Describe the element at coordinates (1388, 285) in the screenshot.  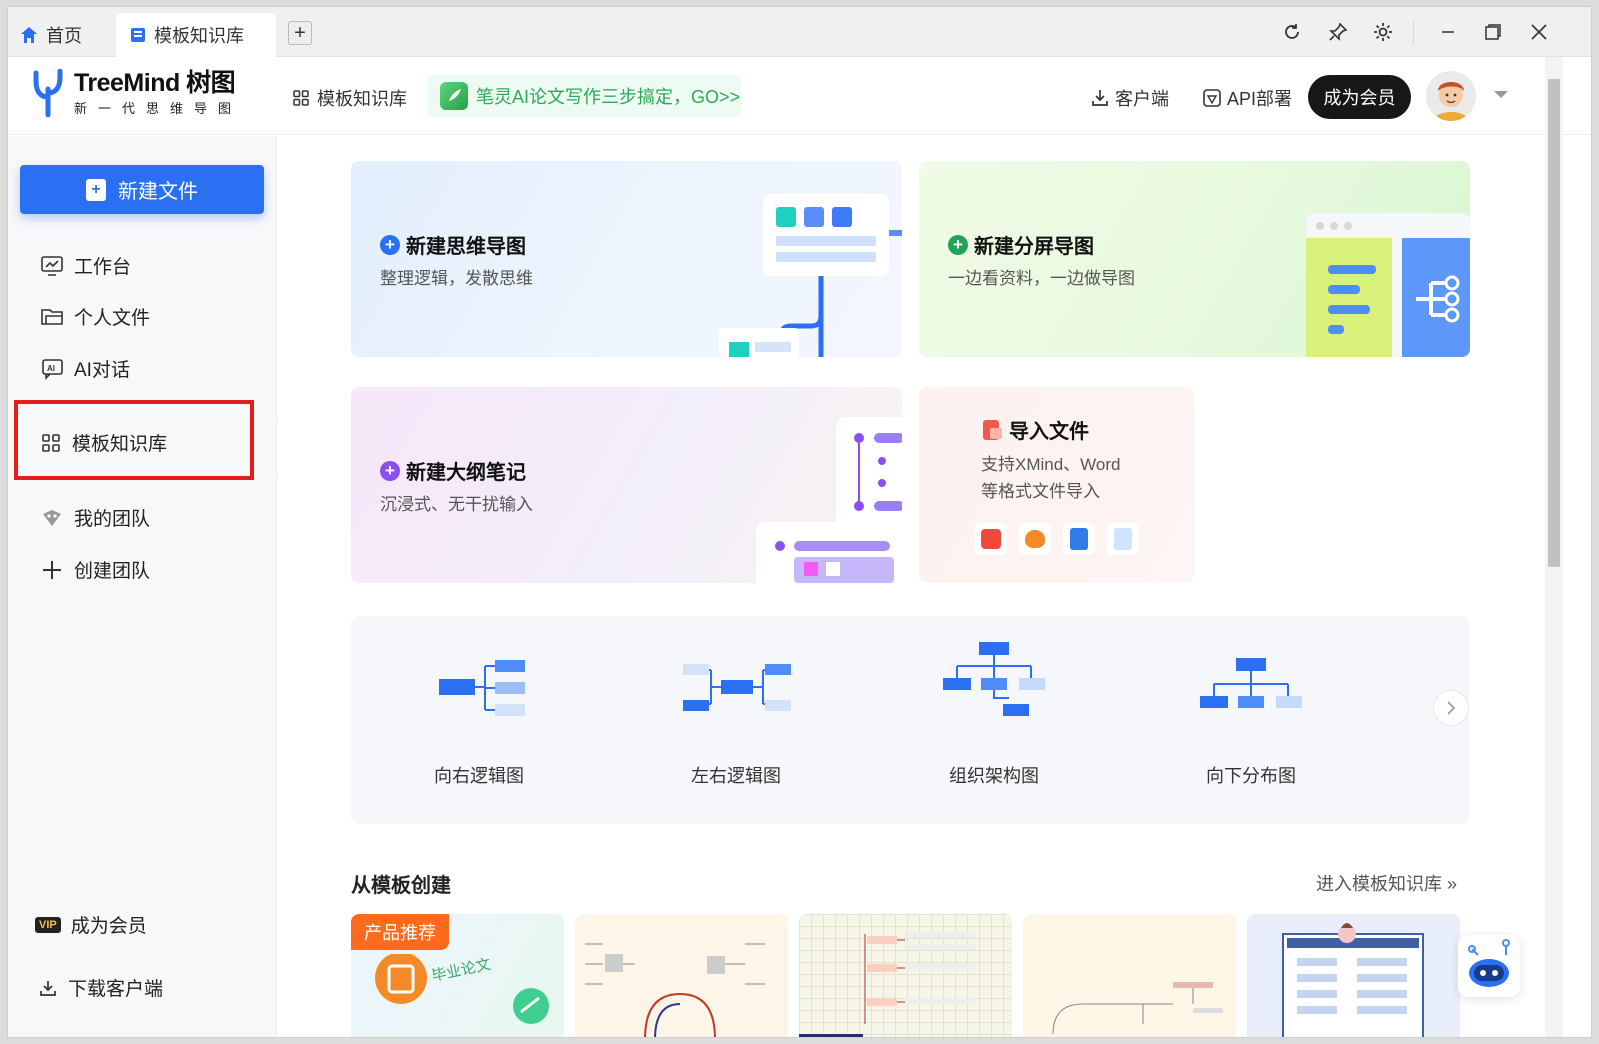
I see `split-illustration` at that location.